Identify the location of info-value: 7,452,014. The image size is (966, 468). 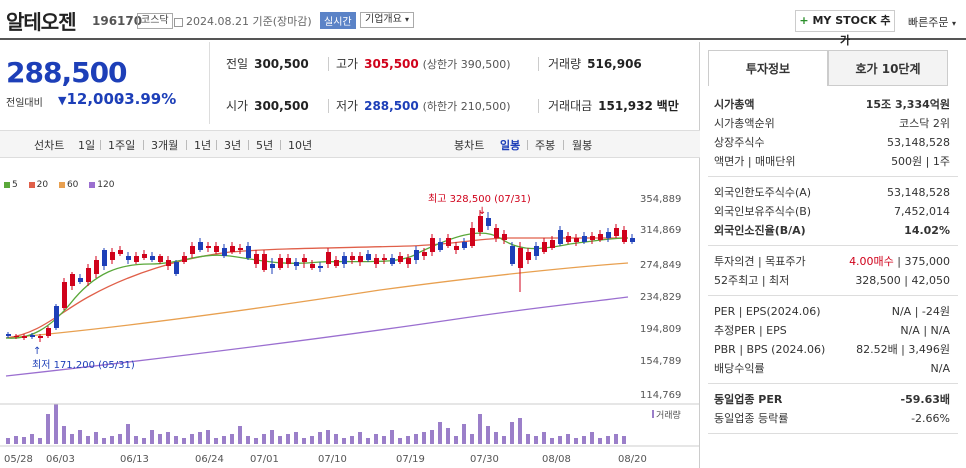
(922, 212).